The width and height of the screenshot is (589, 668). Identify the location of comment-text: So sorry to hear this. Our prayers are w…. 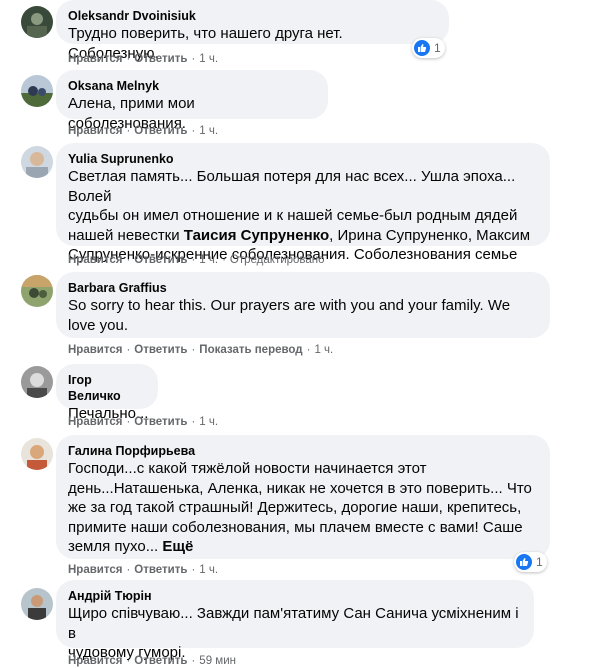
(303, 315).